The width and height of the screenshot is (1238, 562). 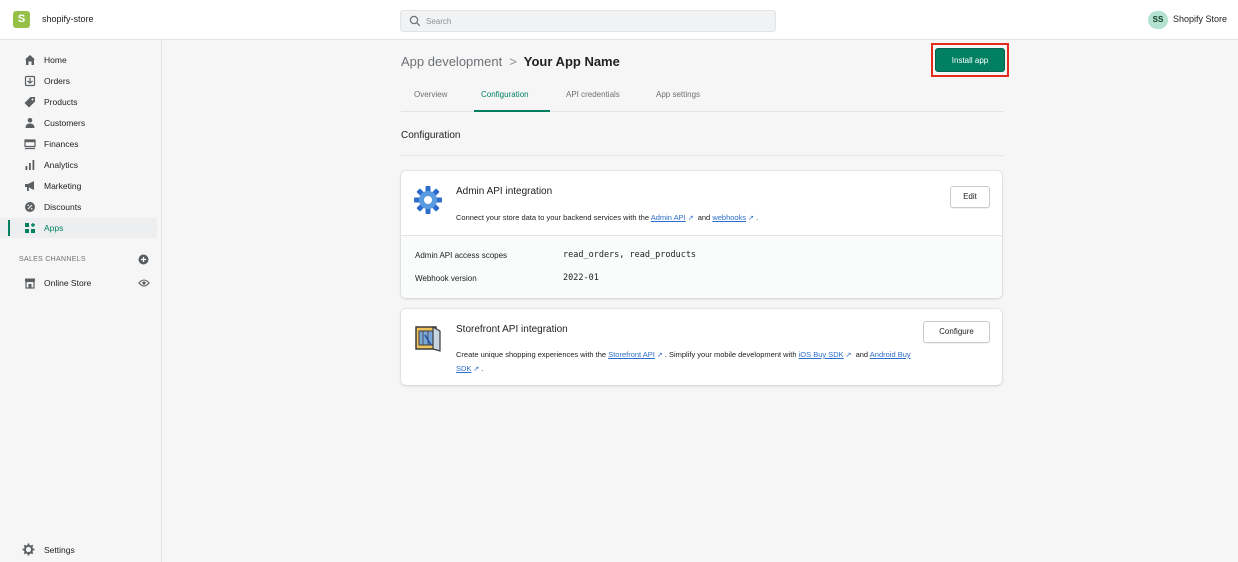 What do you see at coordinates (29, 102) in the screenshot?
I see `tag-icon` at bounding box center [29, 102].